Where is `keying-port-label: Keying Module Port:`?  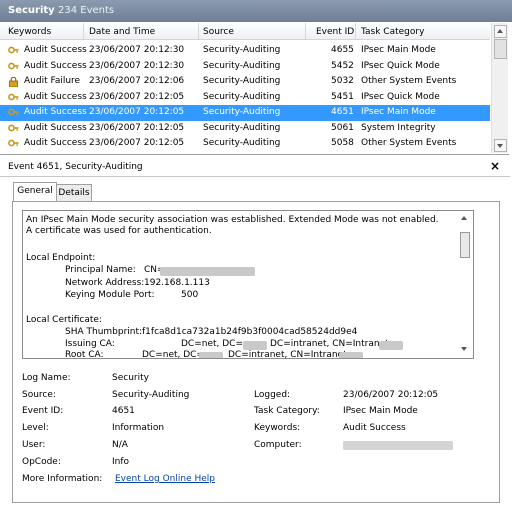 keying-port-label: Keying Module Port: is located at coordinates (110, 295).